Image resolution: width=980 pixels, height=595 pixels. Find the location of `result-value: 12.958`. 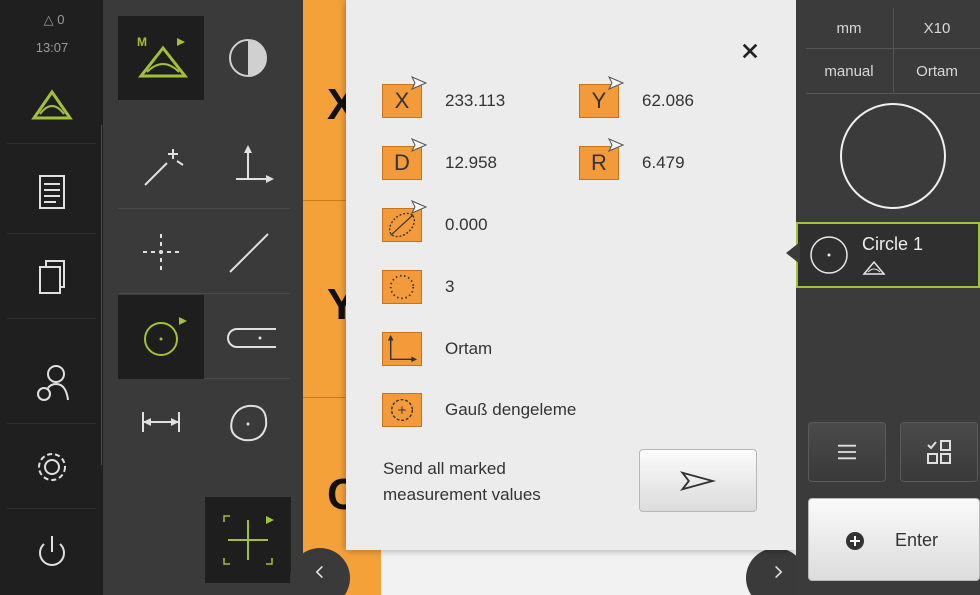

result-value: 12.958 is located at coordinates (471, 162).